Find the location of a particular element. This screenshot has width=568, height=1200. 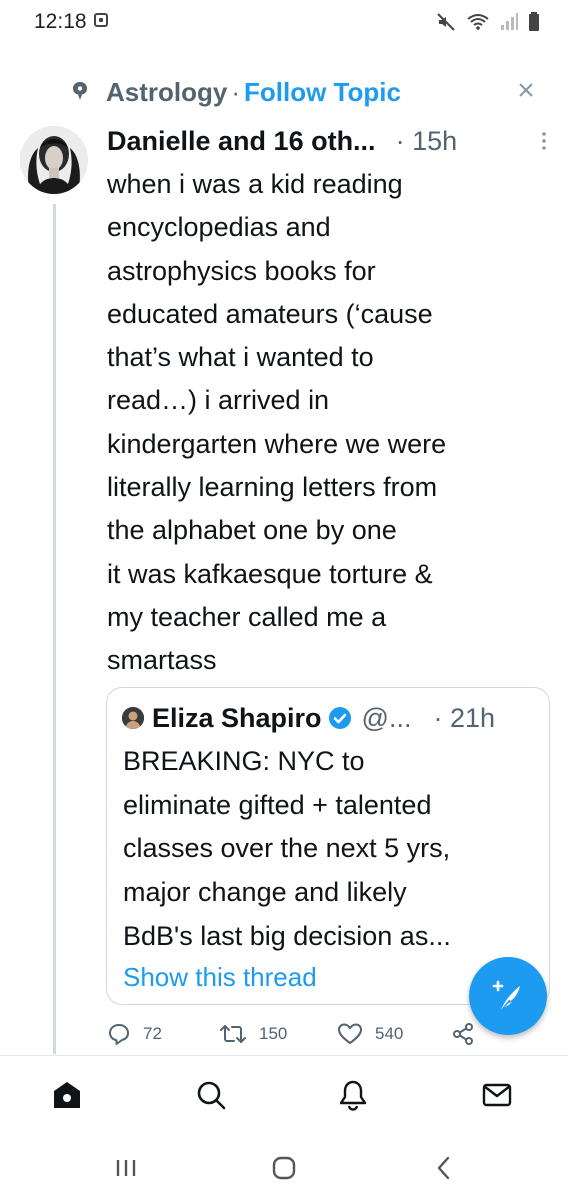

reply-button: 72 is located at coordinates (134, 1034).